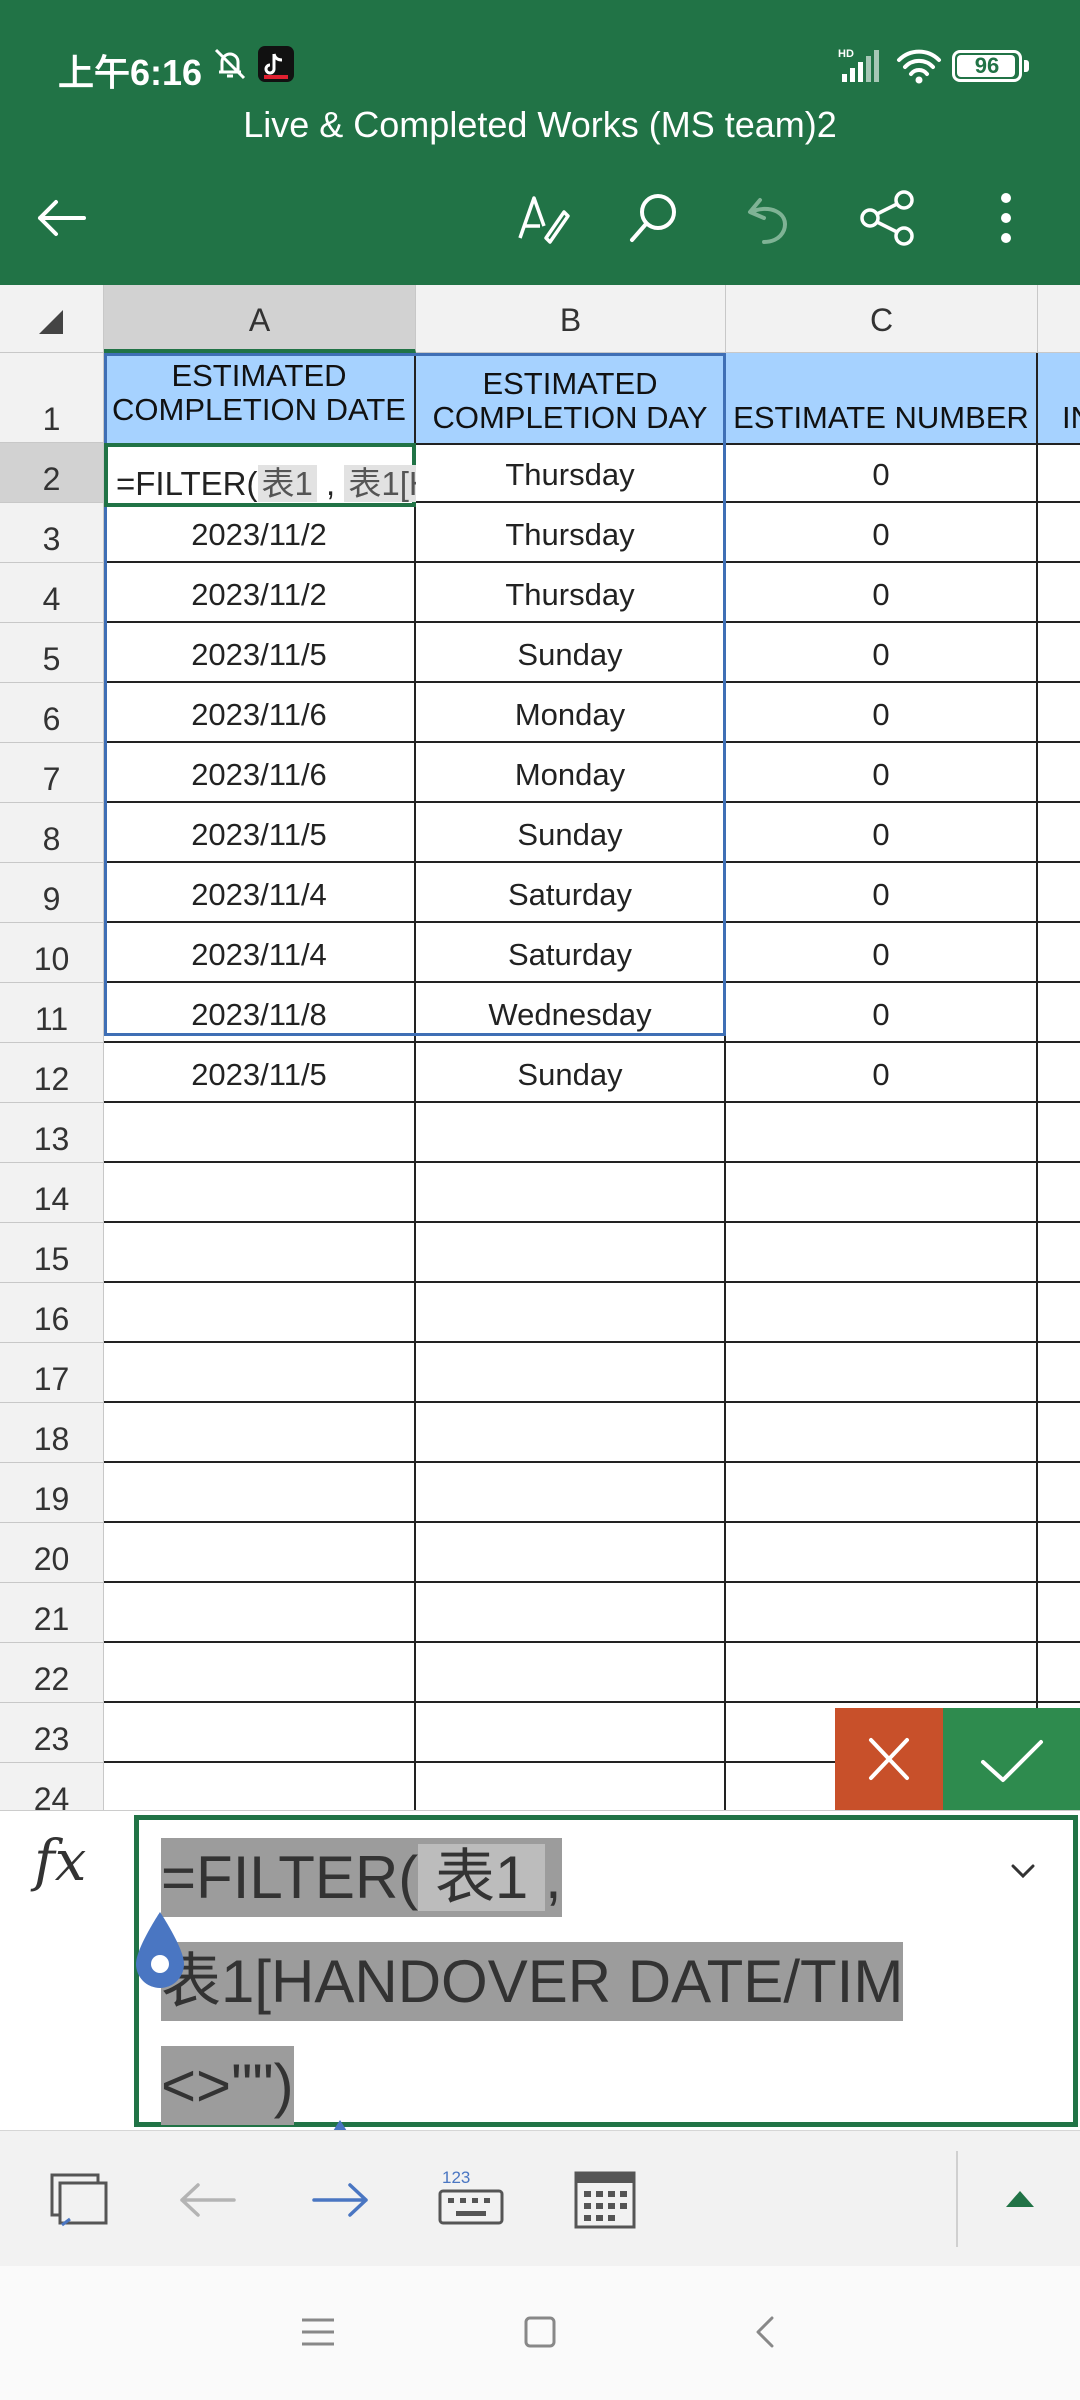 The height and width of the screenshot is (2400, 1080). Describe the element at coordinates (1059, 593) in the screenshot. I see `cell-d4` at that location.